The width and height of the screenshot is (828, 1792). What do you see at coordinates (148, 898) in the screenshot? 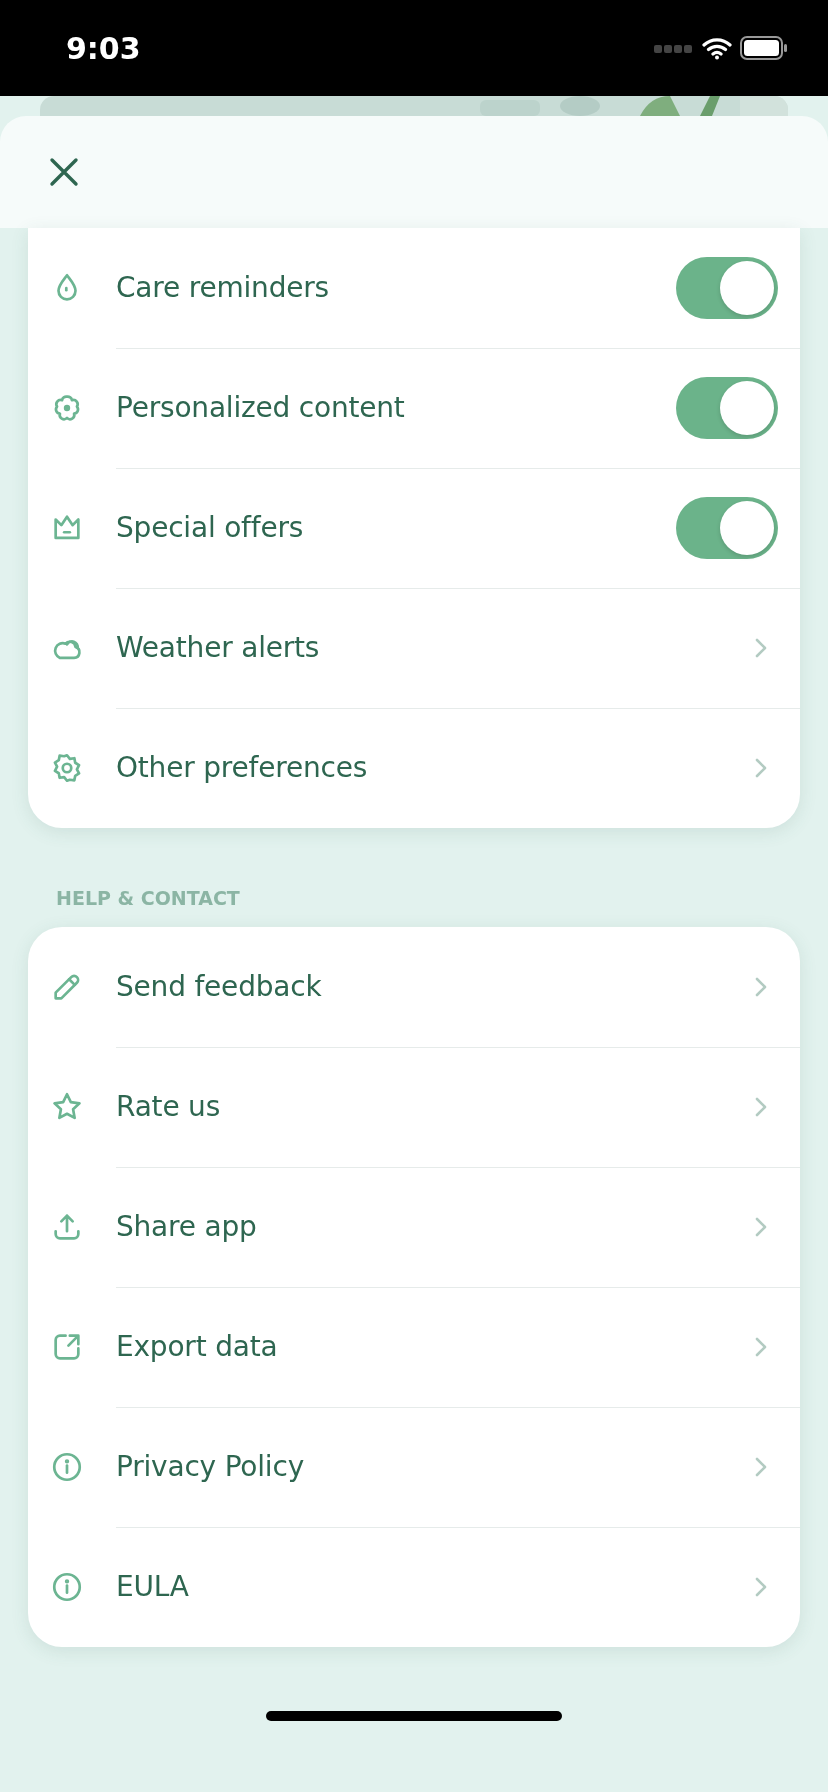
I see `section-header: HELP & CONTACT` at bounding box center [148, 898].